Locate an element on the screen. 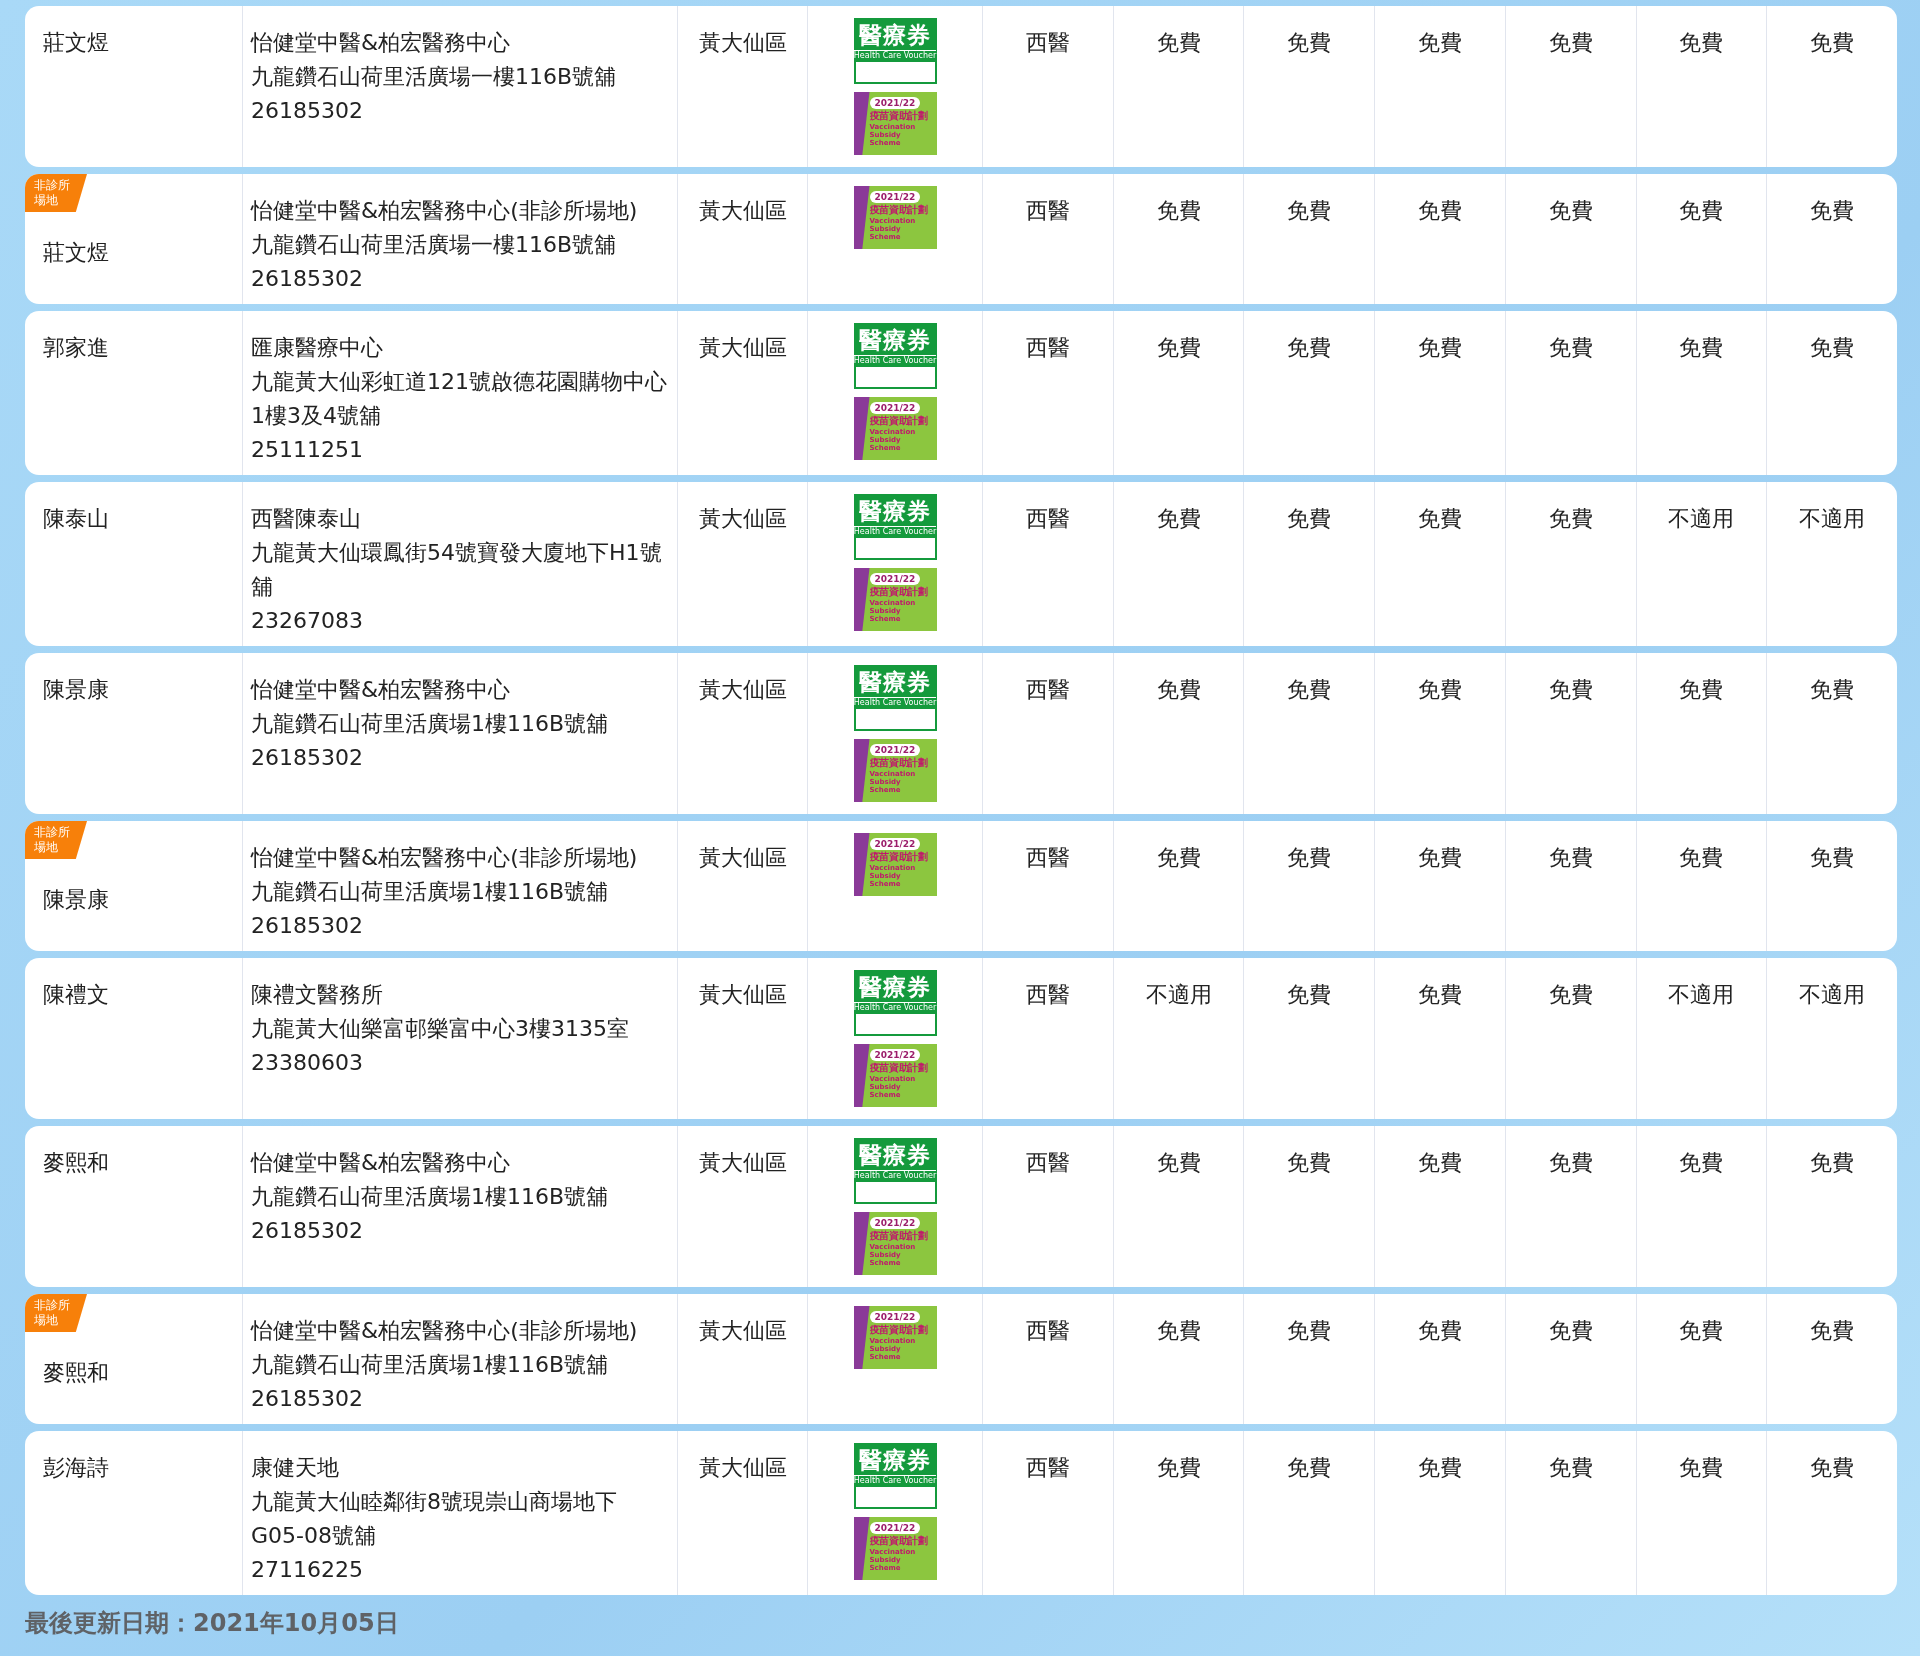 The height and width of the screenshot is (1656, 1920). clinic-name: 康健天地 is located at coordinates (295, 1468).